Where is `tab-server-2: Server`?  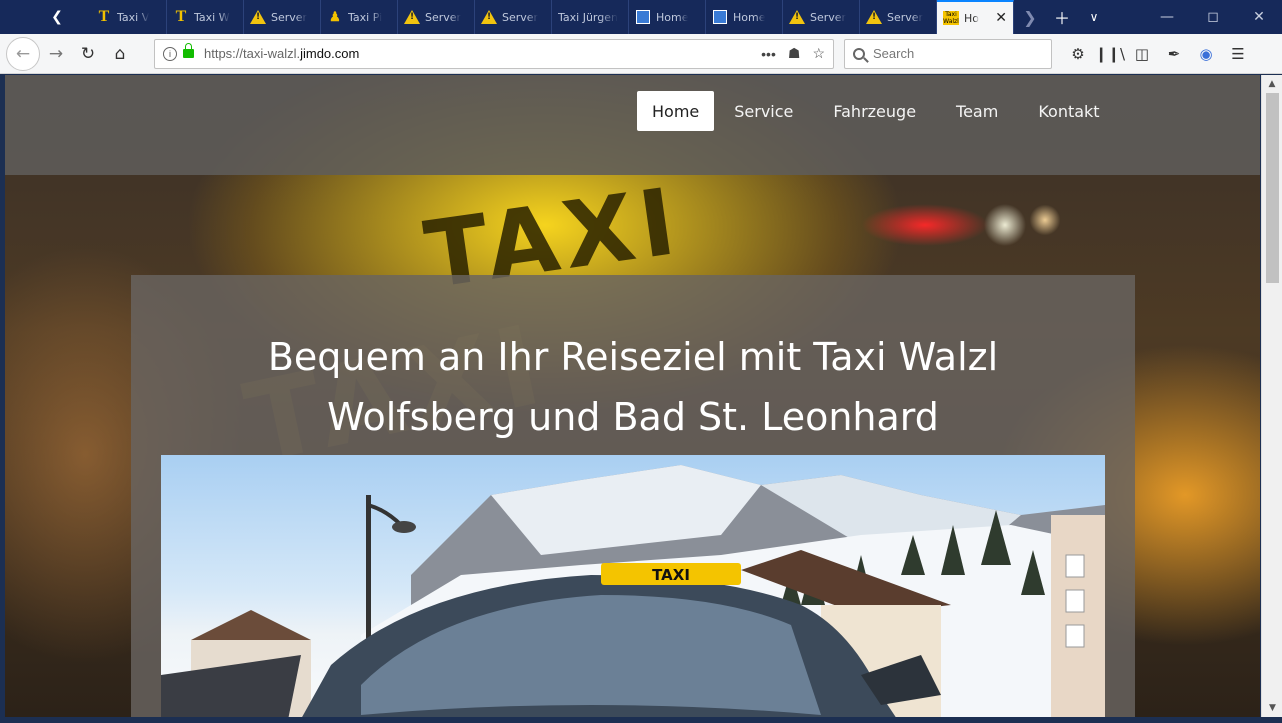 tab-server-2: Server is located at coordinates (436, 17).